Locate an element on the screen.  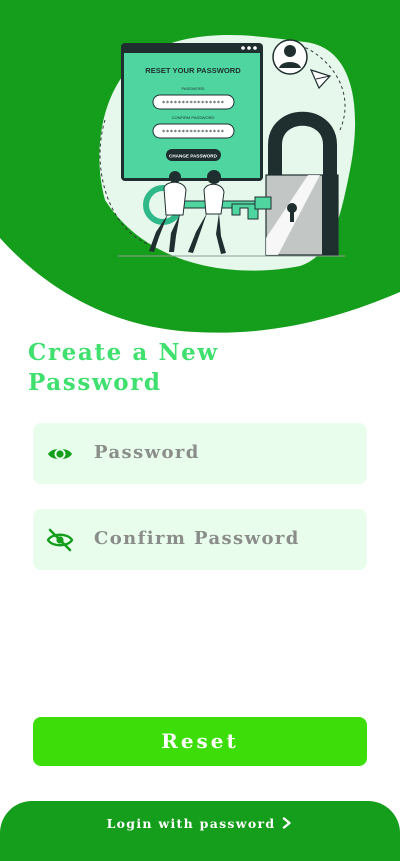
password-field: Password is located at coordinates (200, 453).